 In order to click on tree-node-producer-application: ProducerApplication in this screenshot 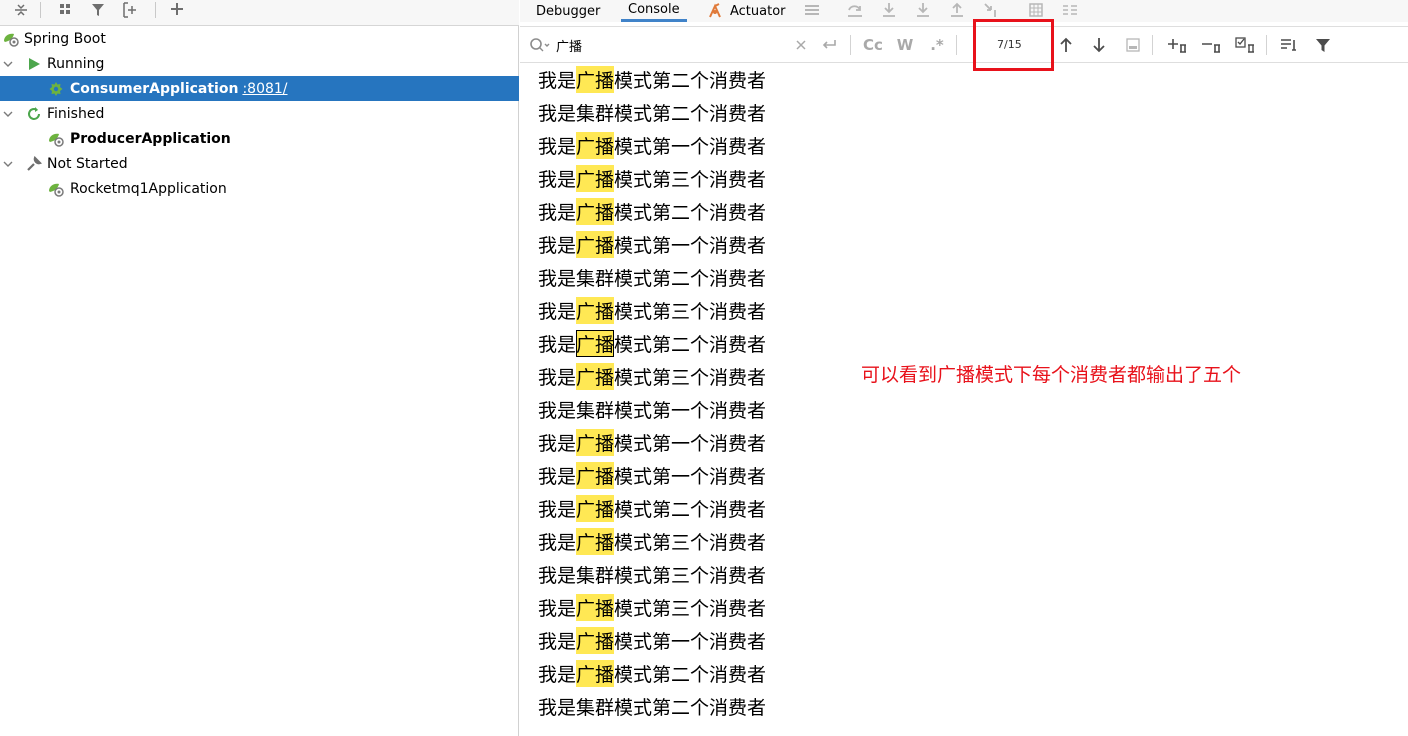, I will do `click(259, 138)`.